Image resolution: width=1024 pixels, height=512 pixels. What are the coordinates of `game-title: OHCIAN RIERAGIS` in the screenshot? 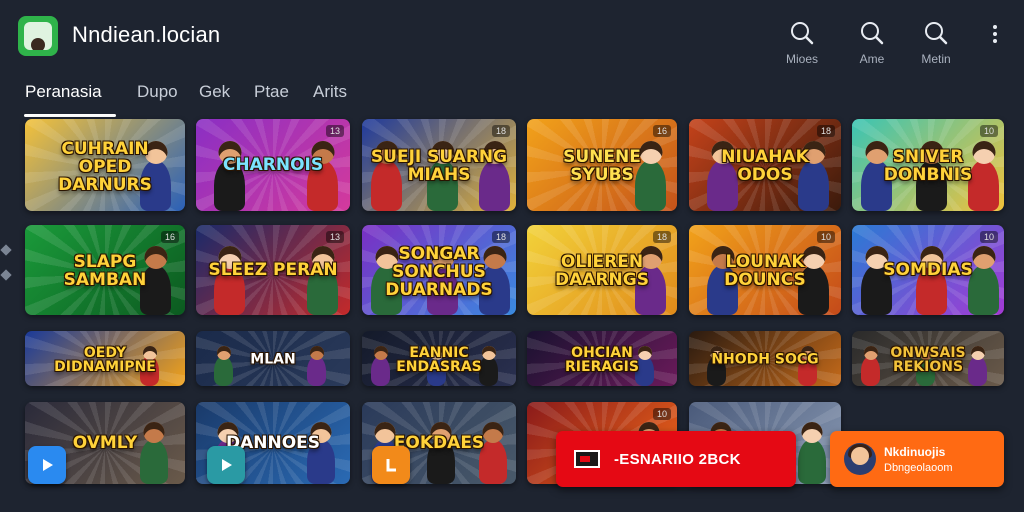 It's located at (602, 359).